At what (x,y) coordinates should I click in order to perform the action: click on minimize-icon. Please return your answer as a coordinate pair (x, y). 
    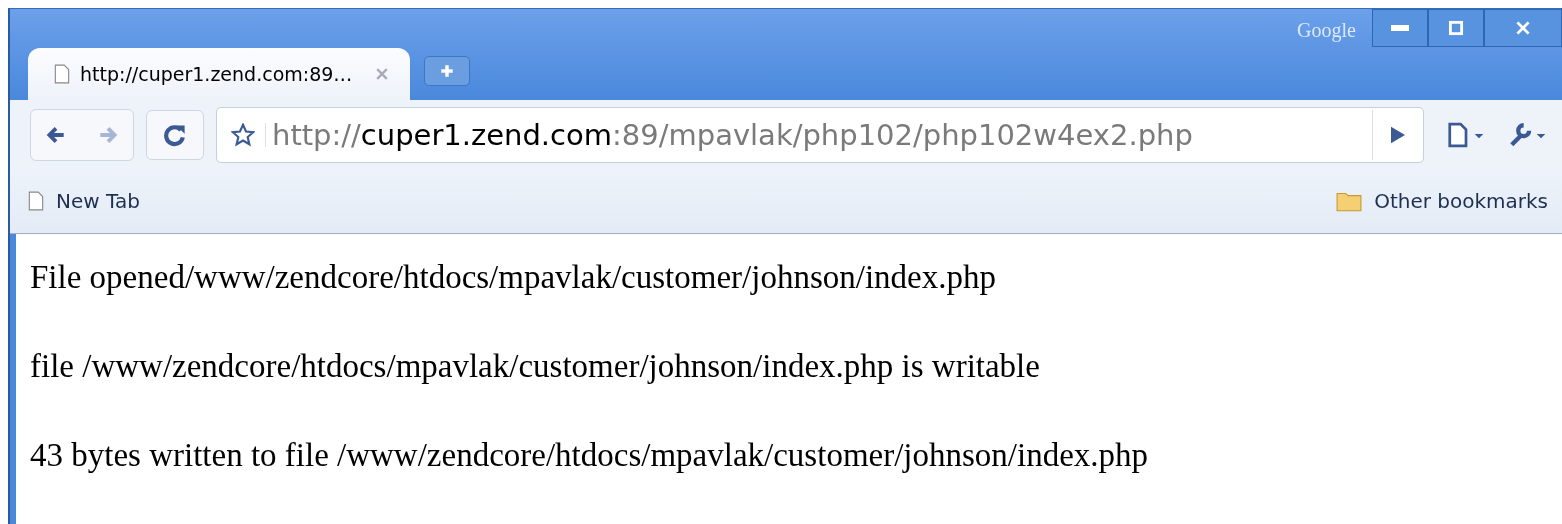
    Looking at the image, I should click on (1400, 28).